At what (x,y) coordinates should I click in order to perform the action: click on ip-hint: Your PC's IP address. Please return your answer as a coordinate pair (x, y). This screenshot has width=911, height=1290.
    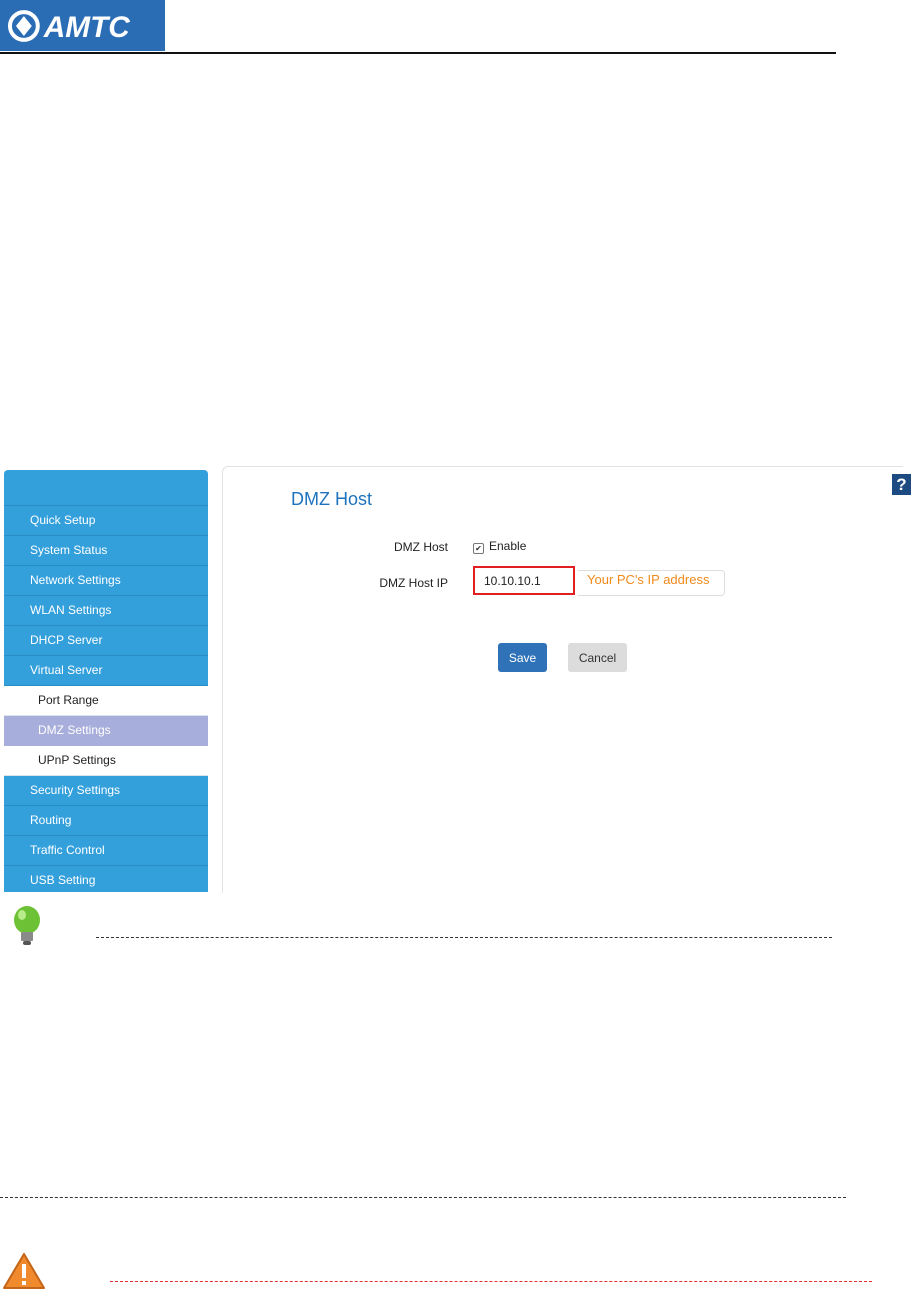
    Looking at the image, I should click on (651, 583).